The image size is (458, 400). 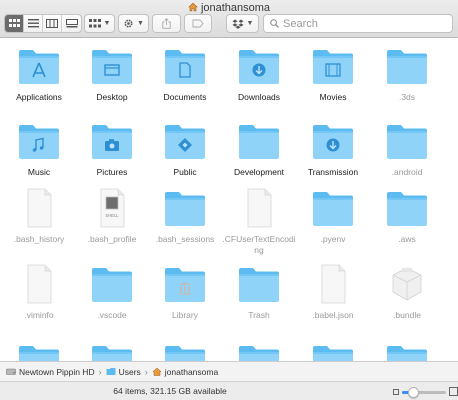 I want to click on icon-size-slider-knob, so click(x=413, y=392).